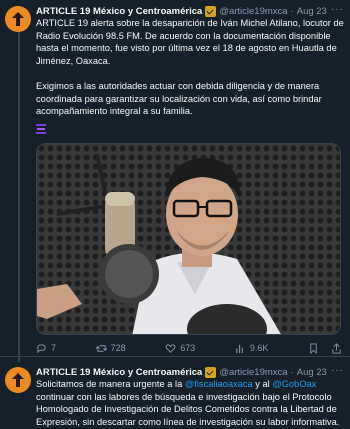 This screenshot has width=350, height=429. Describe the element at coordinates (118, 348) in the screenshot. I see `retweet-count: 728` at that location.